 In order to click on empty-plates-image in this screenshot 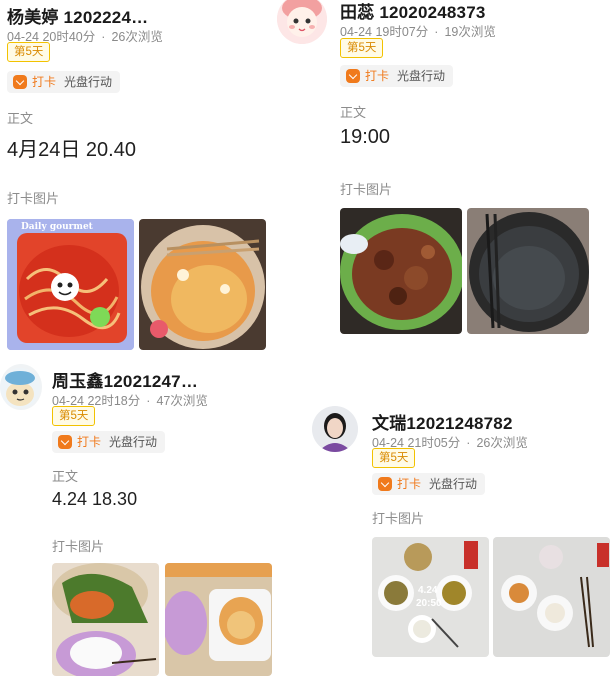, I will do `click(218, 619)`.